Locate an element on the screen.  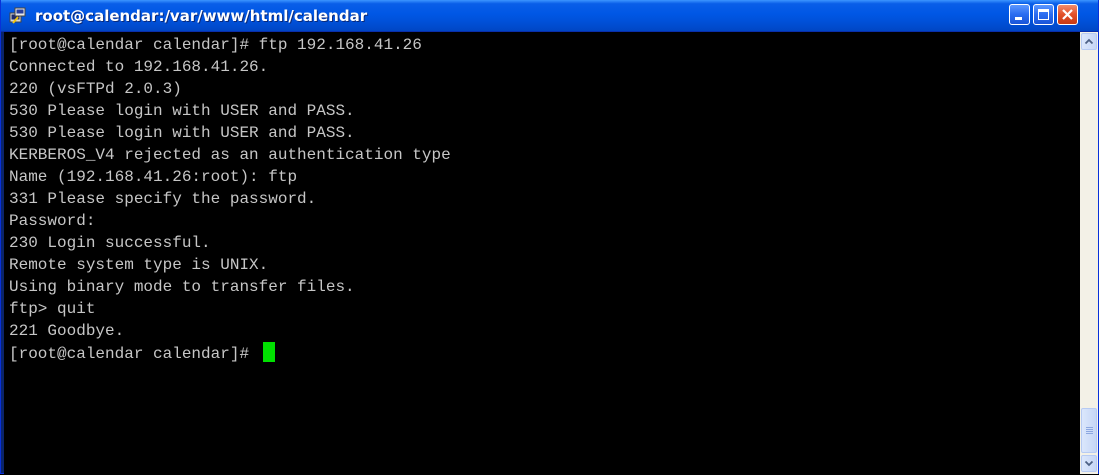
title-bar: root@calendar:/var/www/html/calendar is located at coordinates (549, 16).